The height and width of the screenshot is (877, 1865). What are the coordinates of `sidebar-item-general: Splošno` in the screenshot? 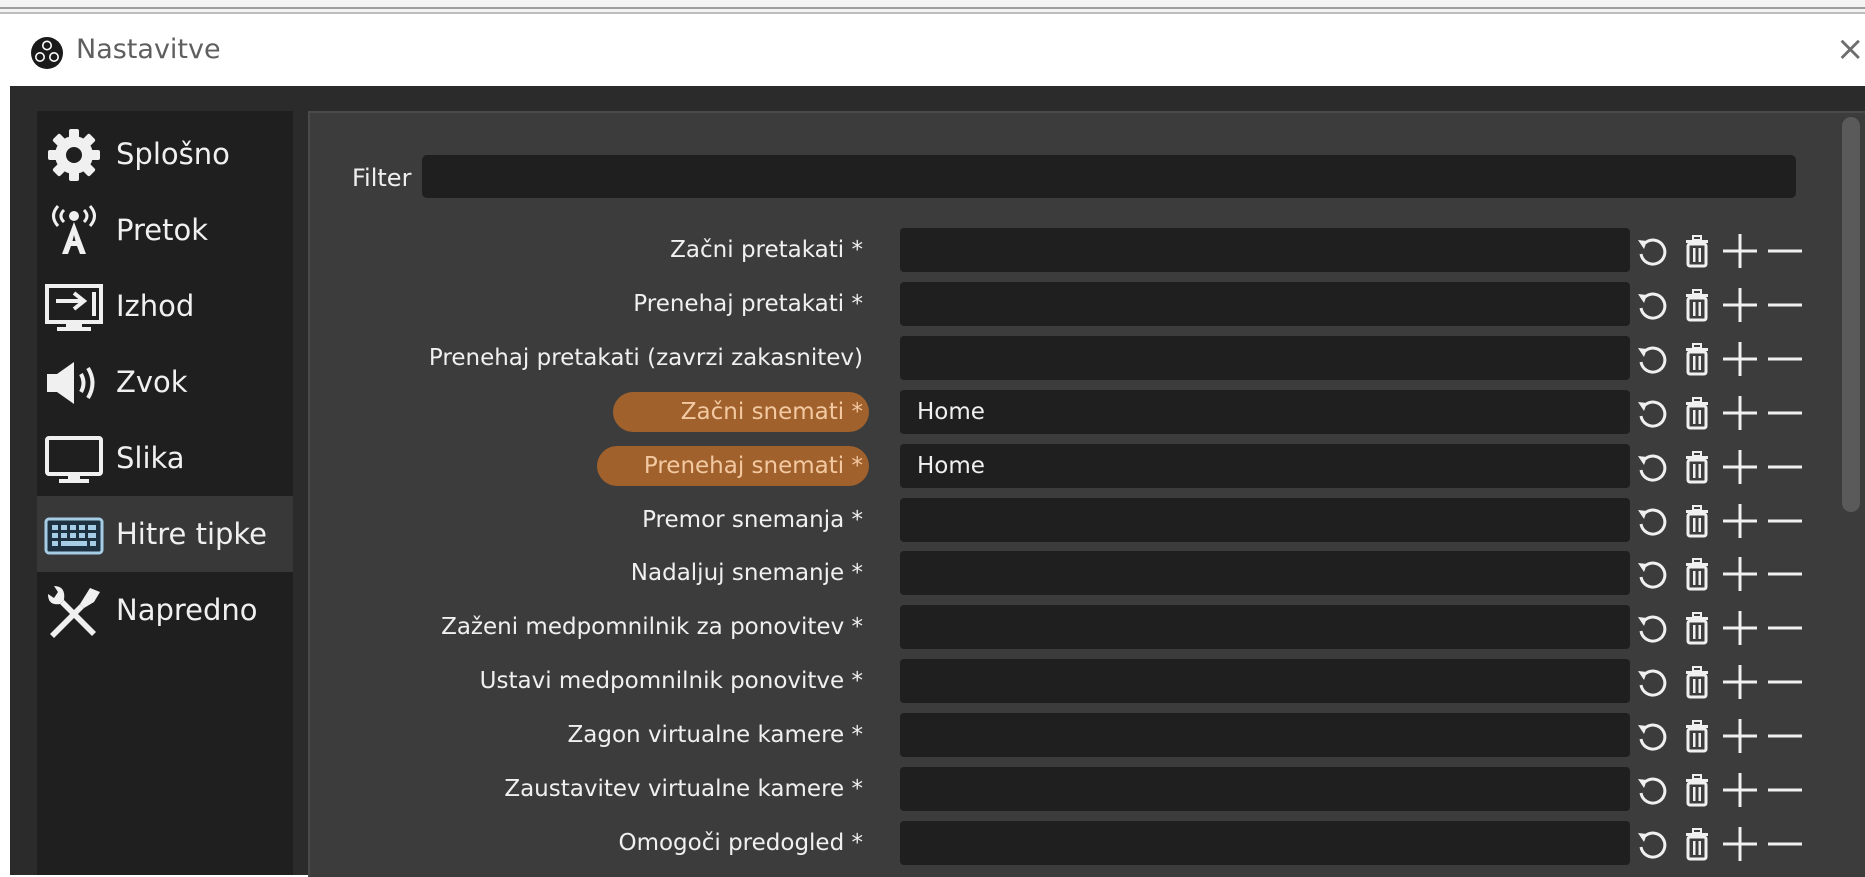 It's located at (165, 154).